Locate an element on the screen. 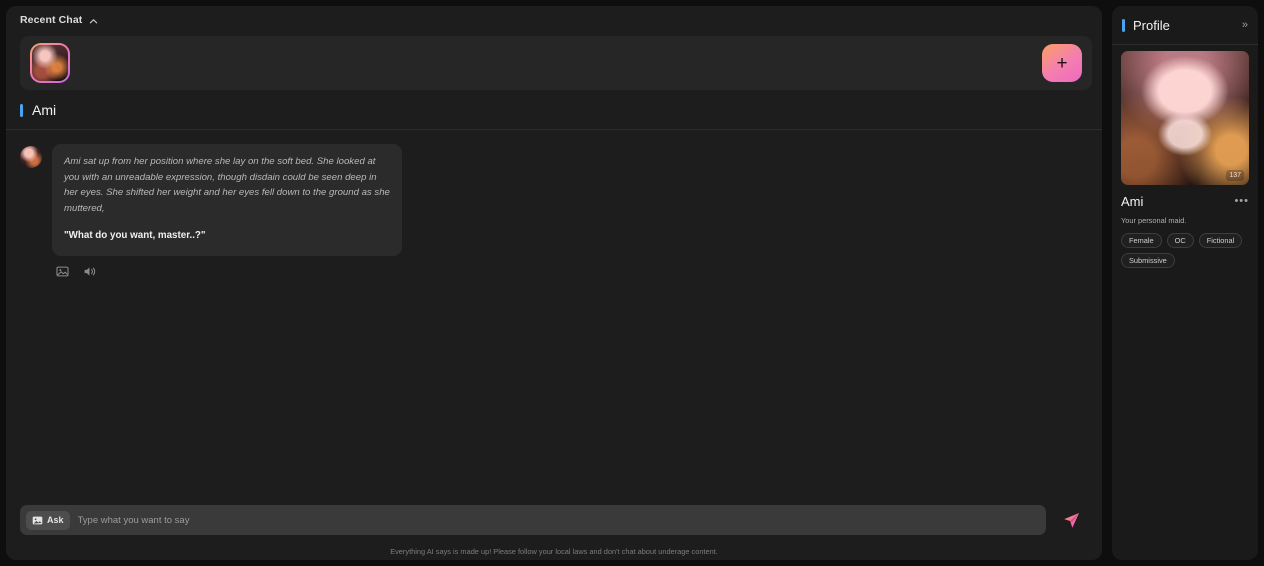  new-chat-button: + is located at coordinates (1062, 63).